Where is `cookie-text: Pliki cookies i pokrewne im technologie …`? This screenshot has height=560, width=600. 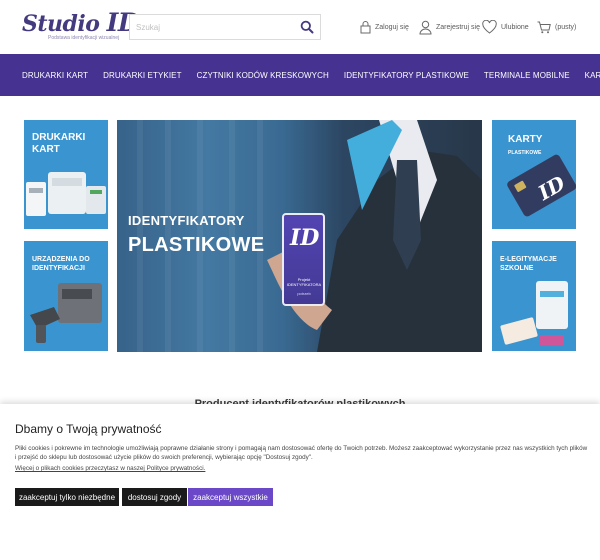
cookie-text: Pliki cookies i pokrewne im technologie … is located at coordinates (301, 453).